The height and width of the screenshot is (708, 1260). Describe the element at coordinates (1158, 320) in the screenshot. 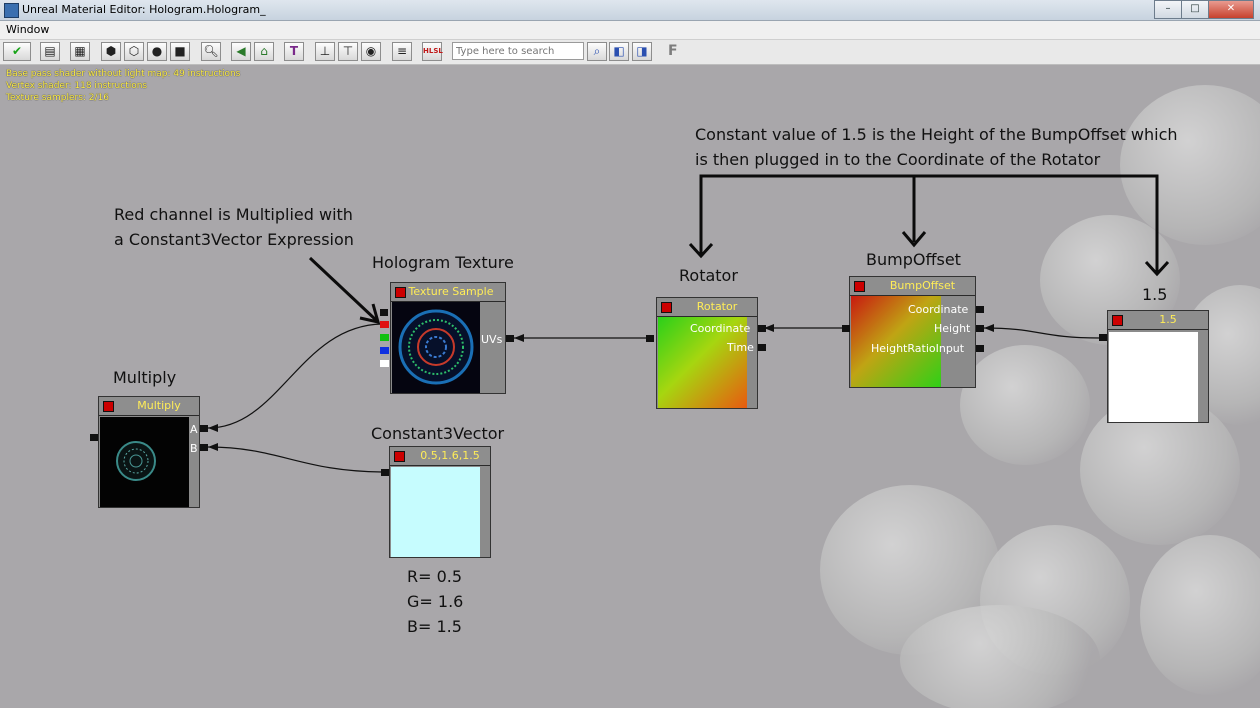

I see `node-header: 1.5` at that location.